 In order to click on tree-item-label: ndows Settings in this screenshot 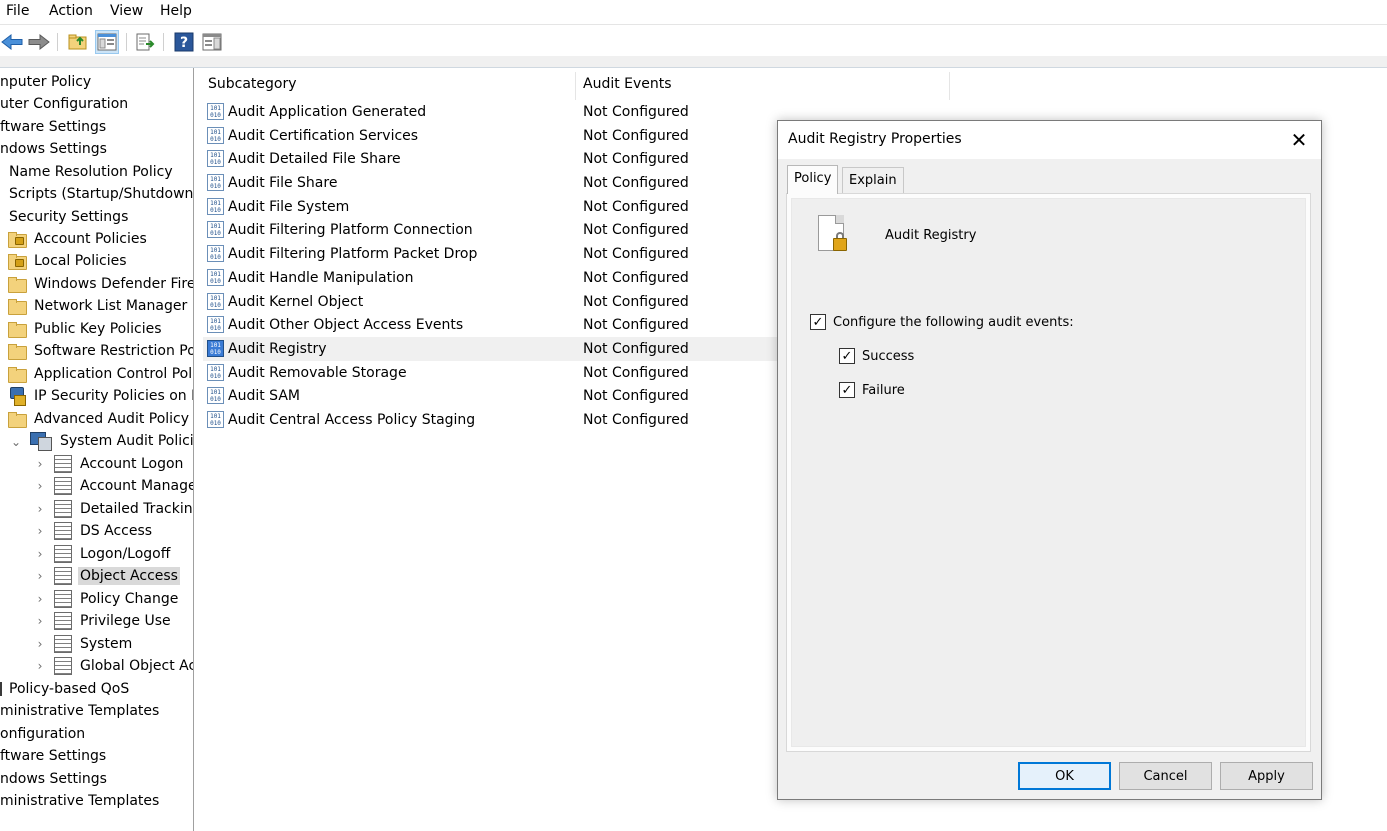, I will do `click(53, 149)`.